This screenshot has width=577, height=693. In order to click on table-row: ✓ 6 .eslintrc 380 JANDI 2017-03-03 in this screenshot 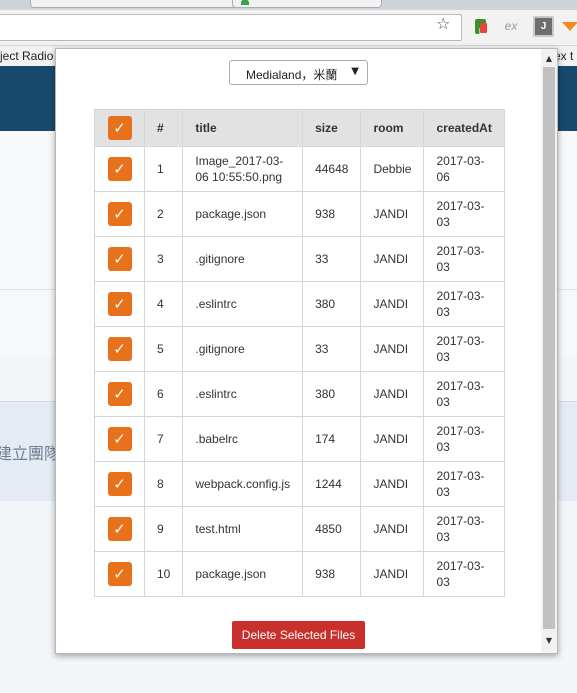, I will do `click(300, 394)`.